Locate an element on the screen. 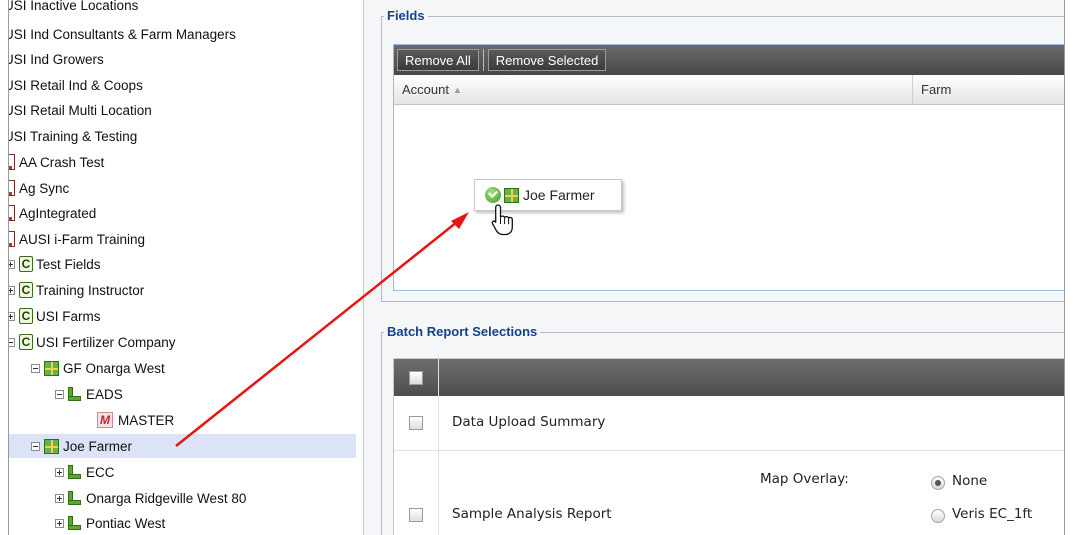  tree-item-master: M MASTER is located at coordinates (135, 420).